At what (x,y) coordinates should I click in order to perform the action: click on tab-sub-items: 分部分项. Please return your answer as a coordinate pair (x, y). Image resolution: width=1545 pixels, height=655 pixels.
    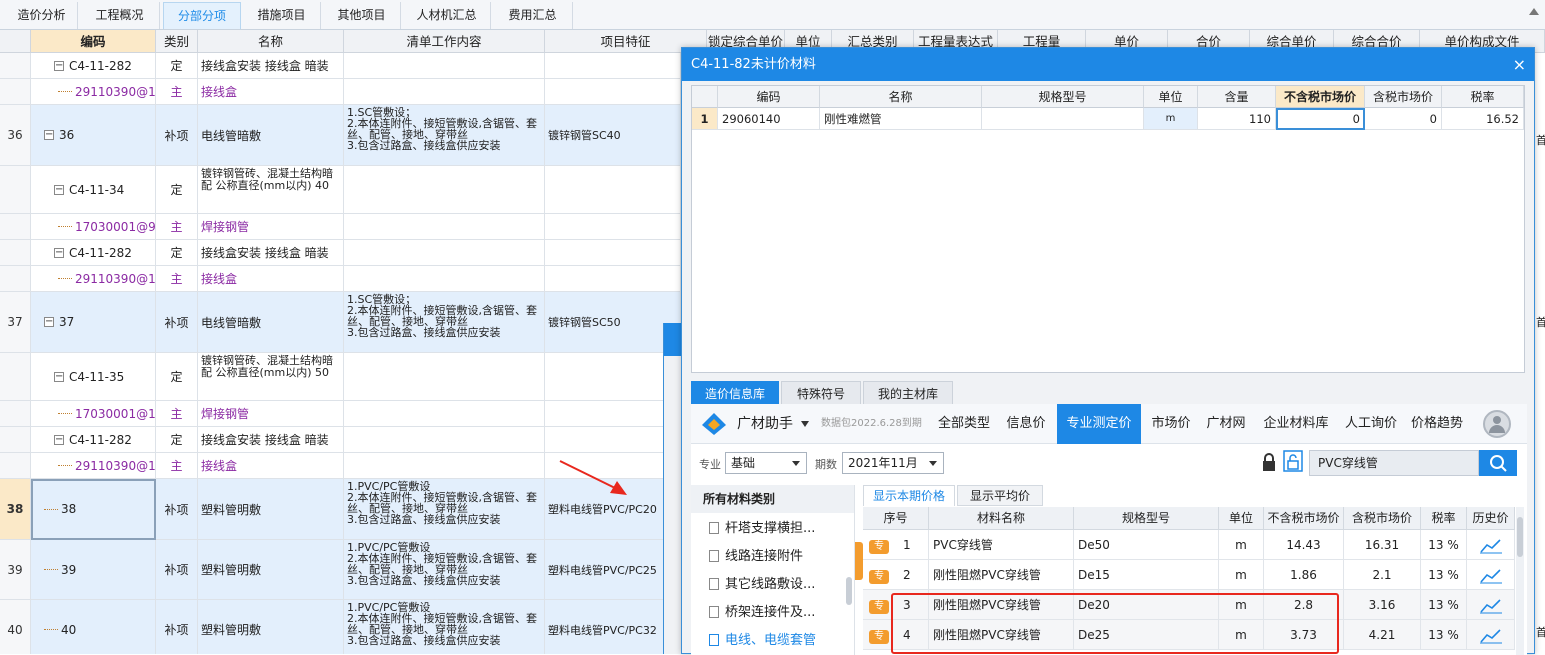
    Looking at the image, I should click on (202, 15).